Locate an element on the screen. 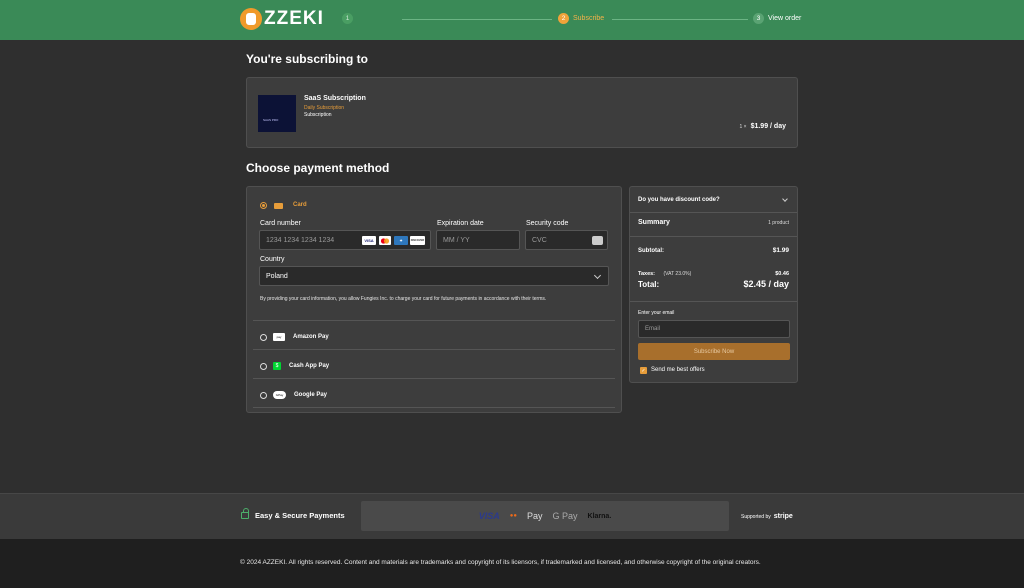 This screenshot has width=1024, height=588. amazon-pay-option: pay Amazon Pay is located at coordinates (294, 337).